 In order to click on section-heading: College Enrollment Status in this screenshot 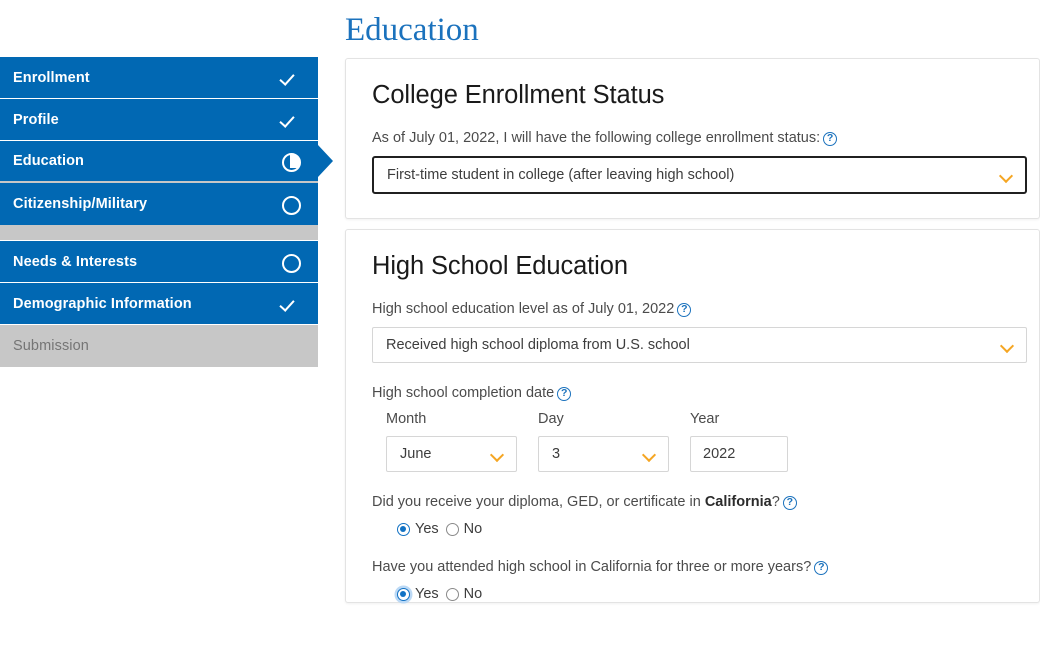, I will do `click(518, 95)`.